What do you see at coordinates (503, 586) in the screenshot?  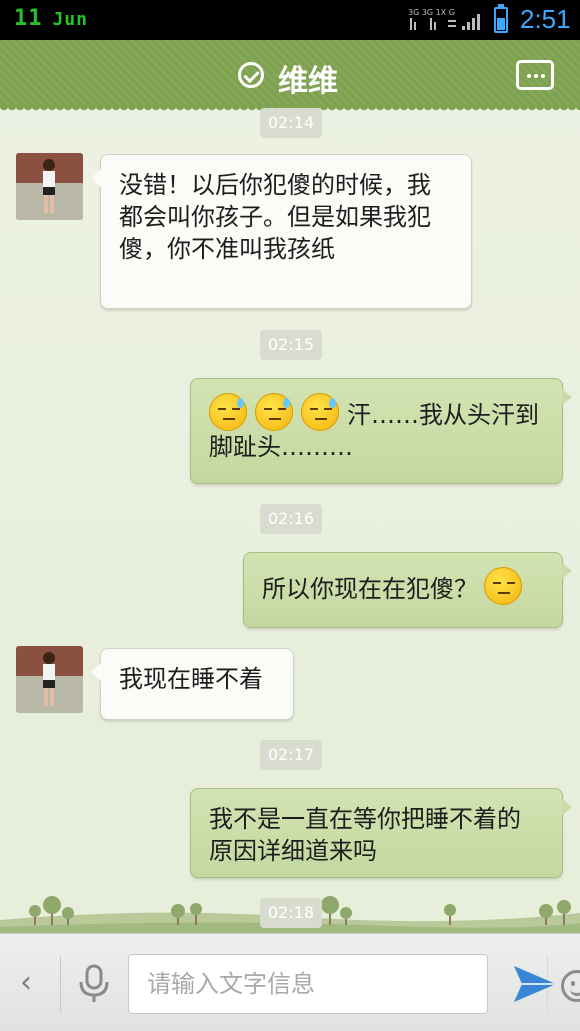 I see `giggle-emoji-icon` at bounding box center [503, 586].